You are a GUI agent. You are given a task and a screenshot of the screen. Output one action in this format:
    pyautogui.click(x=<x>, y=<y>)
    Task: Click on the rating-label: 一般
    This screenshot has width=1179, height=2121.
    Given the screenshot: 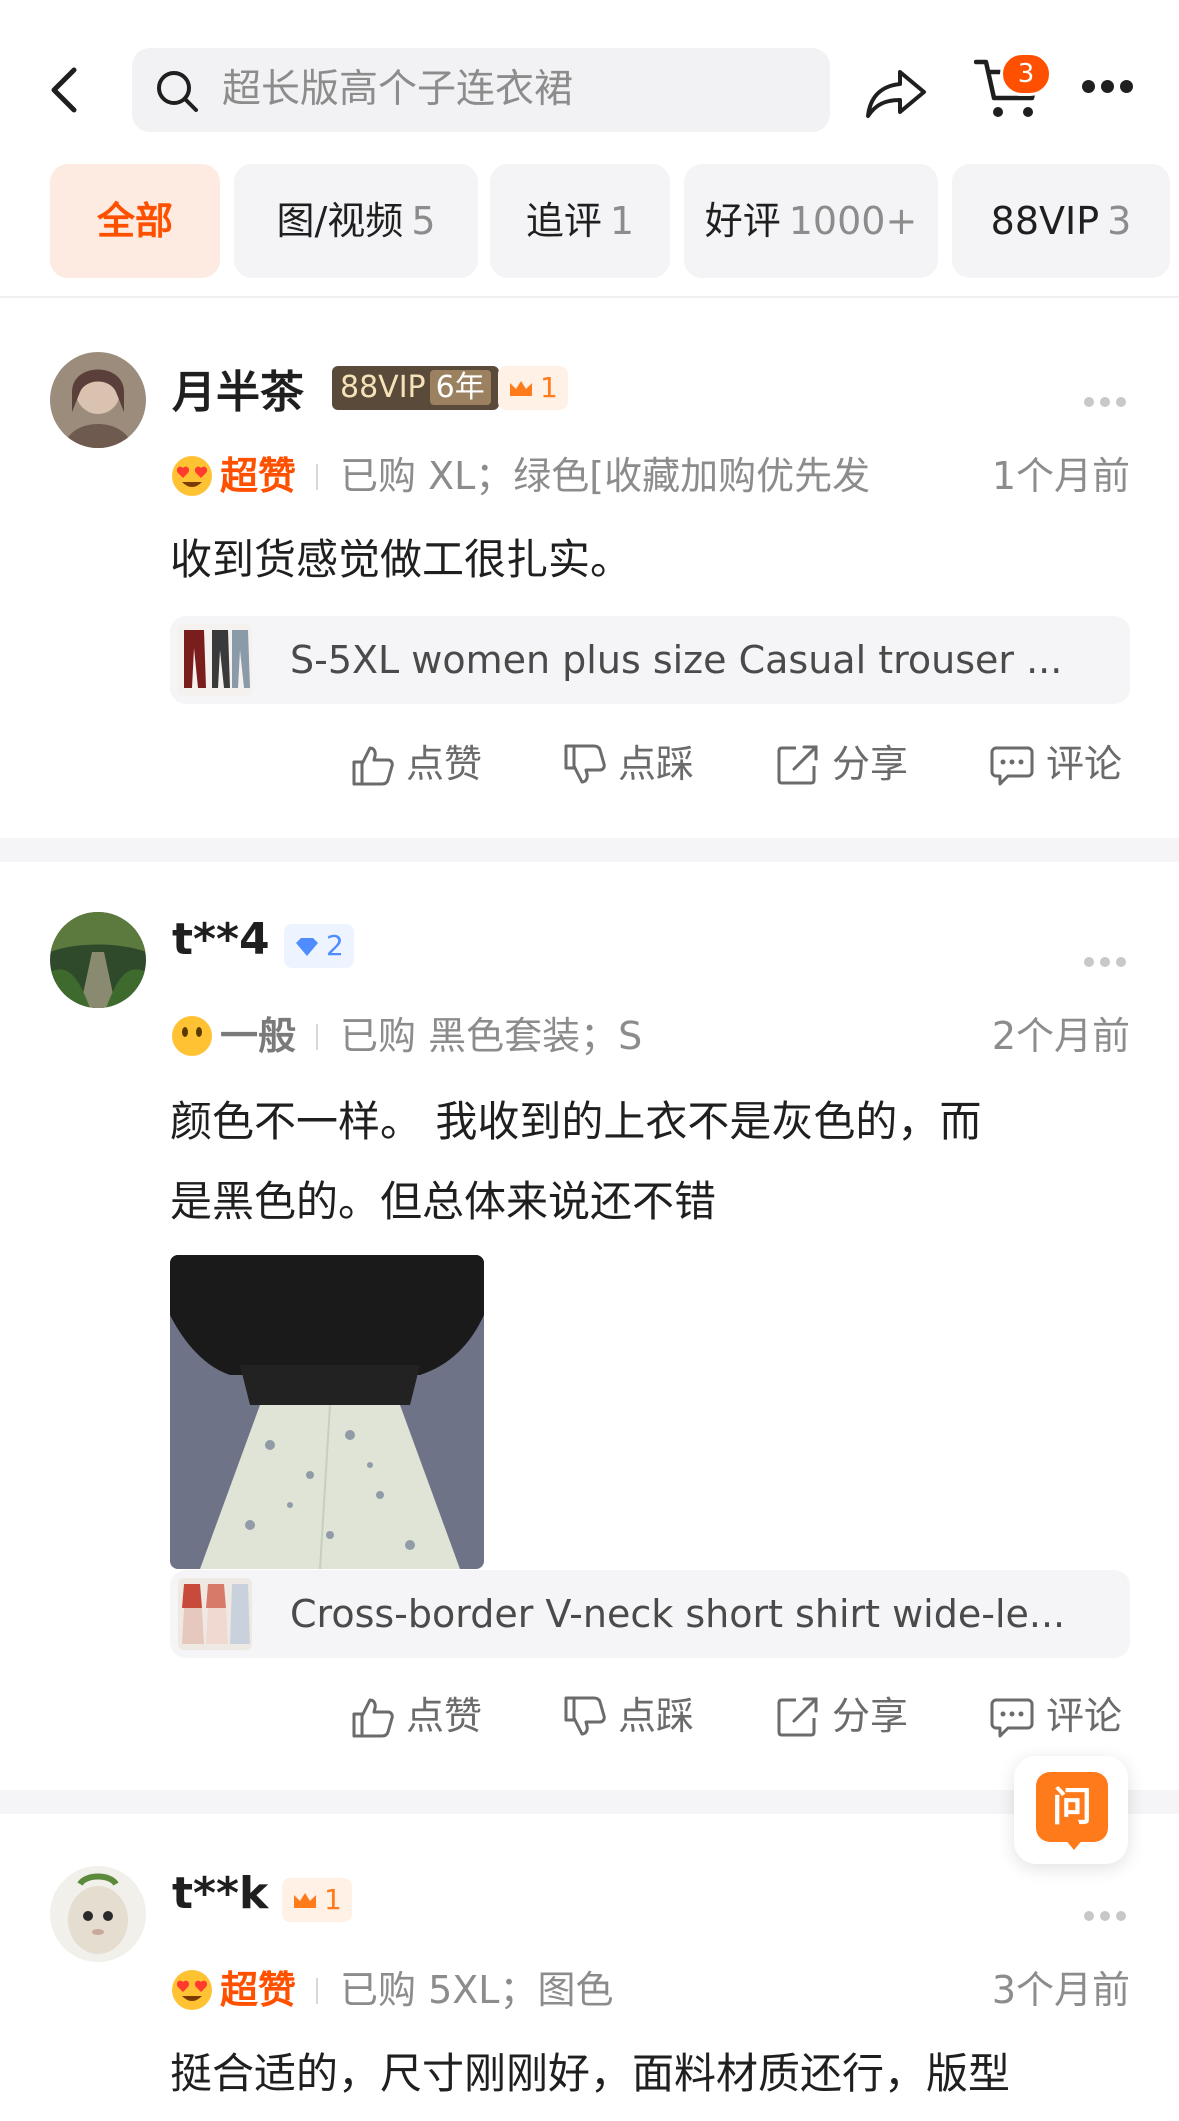 What is the action you would take?
    pyautogui.click(x=258, y=1036)
    